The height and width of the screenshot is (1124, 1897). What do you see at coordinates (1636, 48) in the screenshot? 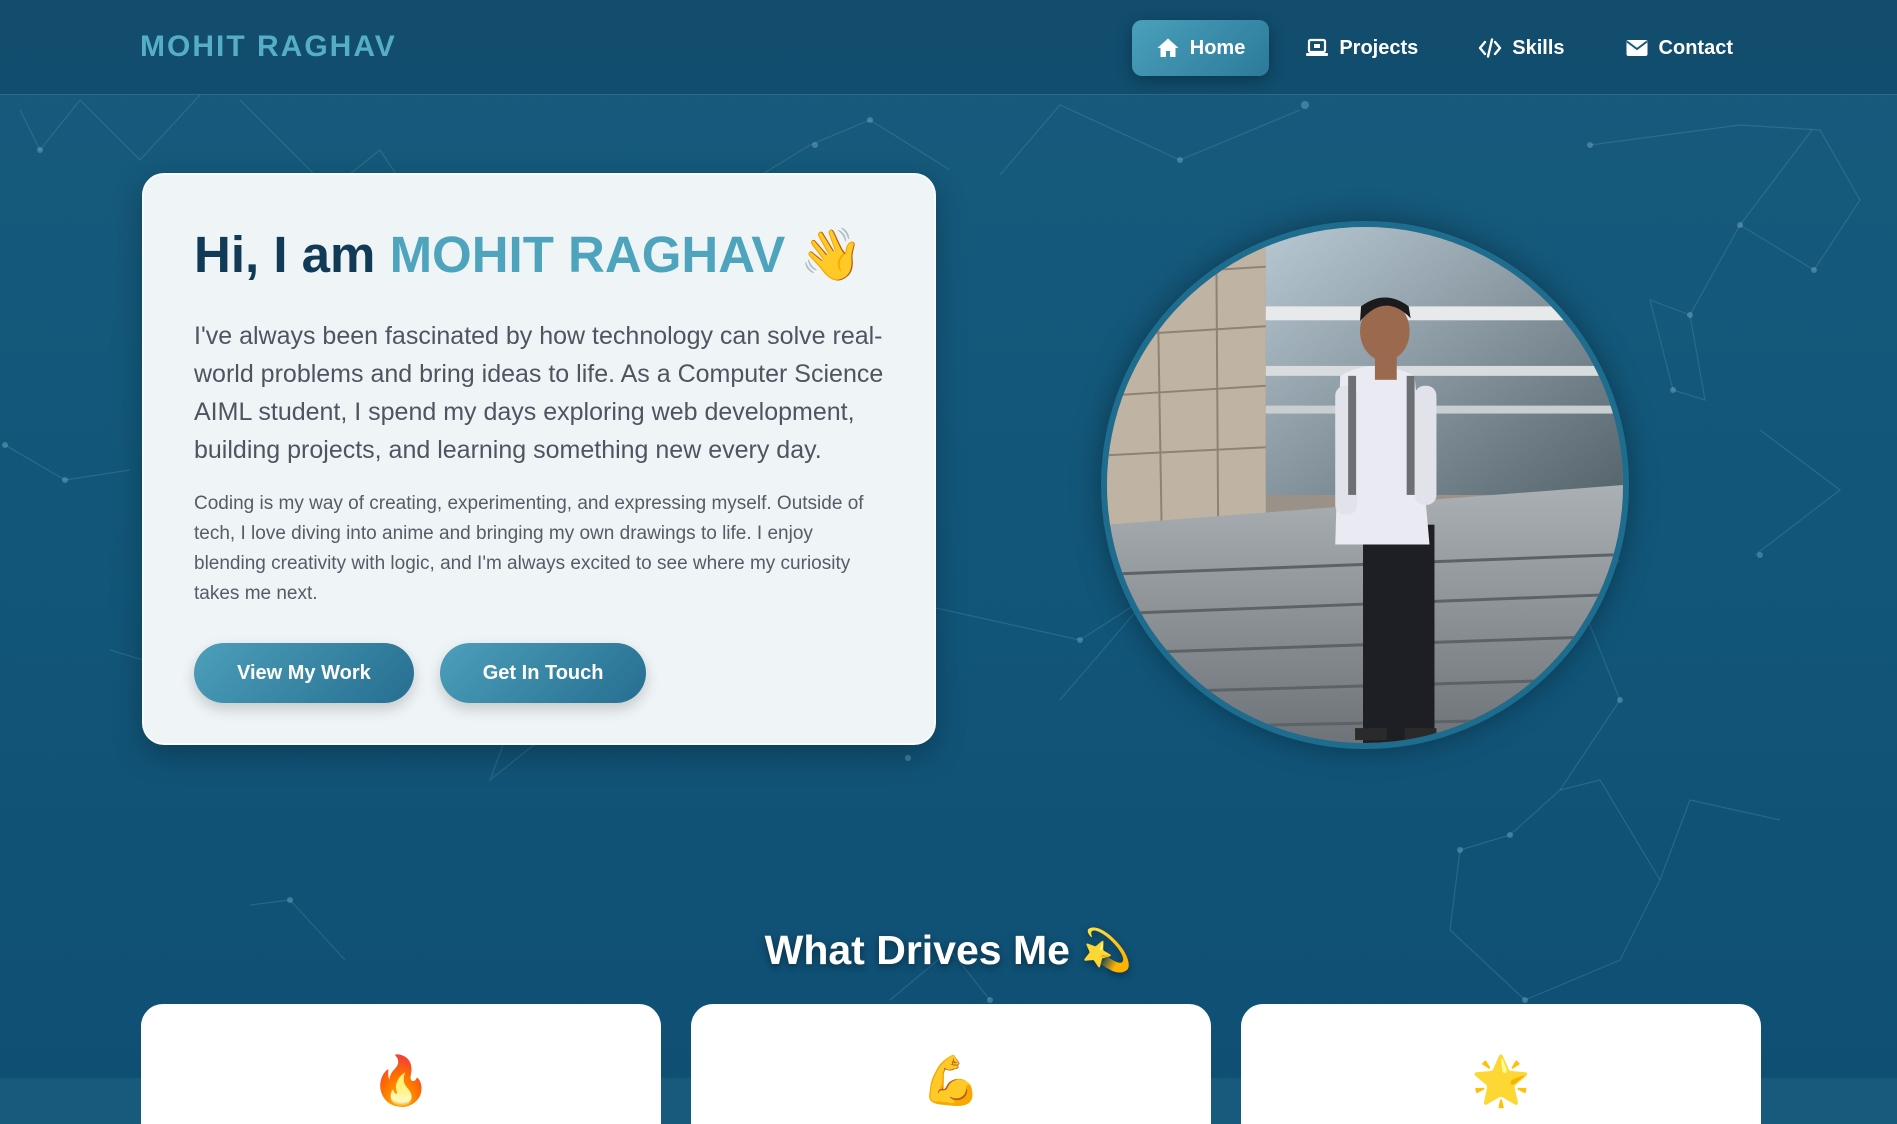
I see `envelope-icon` at bounding box center [1636, 48].